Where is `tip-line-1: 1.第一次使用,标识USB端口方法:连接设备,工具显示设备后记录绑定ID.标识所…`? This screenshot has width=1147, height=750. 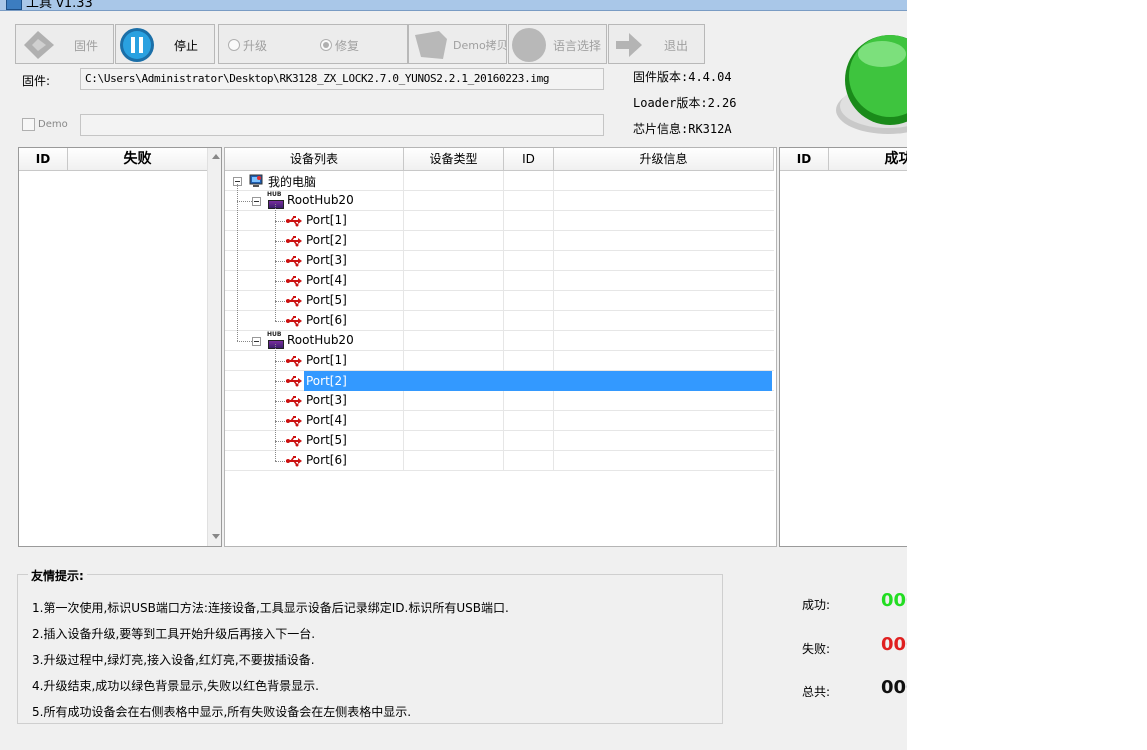
tip-line-1: 1.第一次使用,标识USB端口方法:连接设备,工具显示设备后记录绑定ID.标识所… is located at coordinates (270, 608).